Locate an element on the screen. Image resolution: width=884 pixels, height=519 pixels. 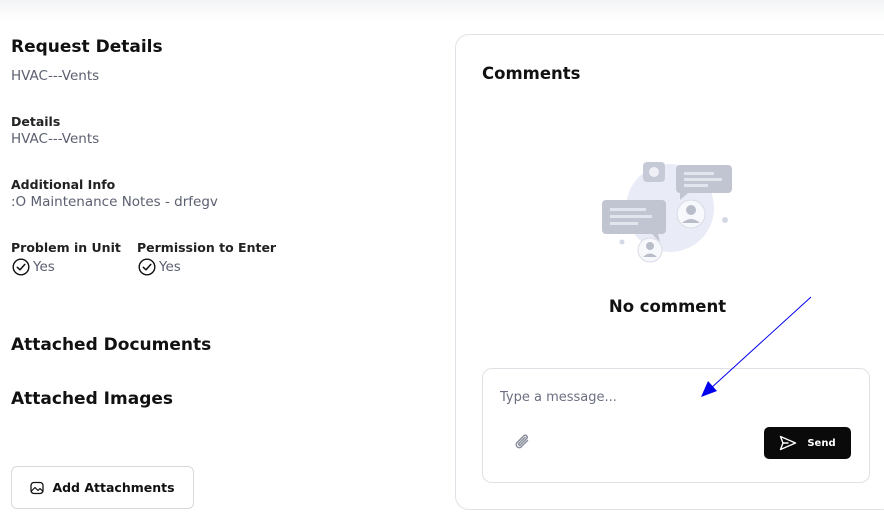
permission-to-enter-value: Yes is located at coordinates (170, 267).